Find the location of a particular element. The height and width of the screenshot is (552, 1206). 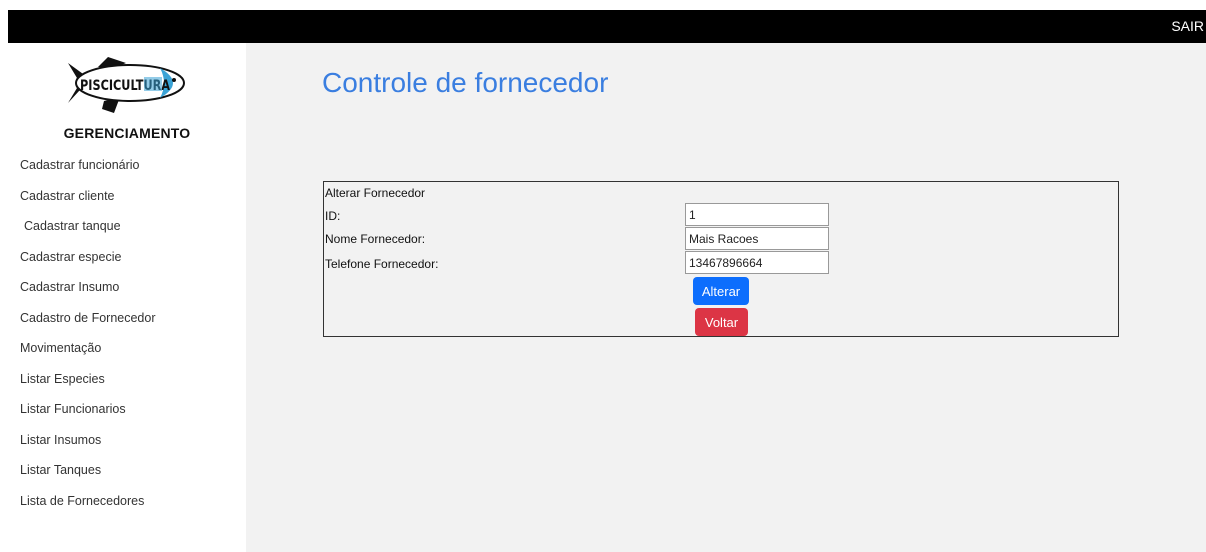

fish-logo: PISCICULTURA is located at coordinates (126, 86).